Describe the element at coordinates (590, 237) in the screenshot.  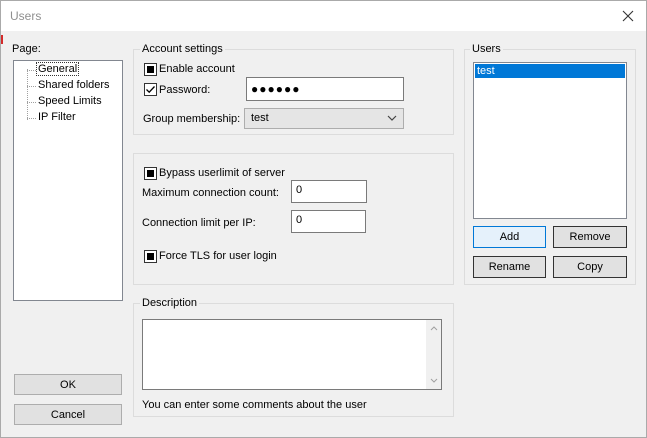
I see `remove-user-button: Remove` at that location.